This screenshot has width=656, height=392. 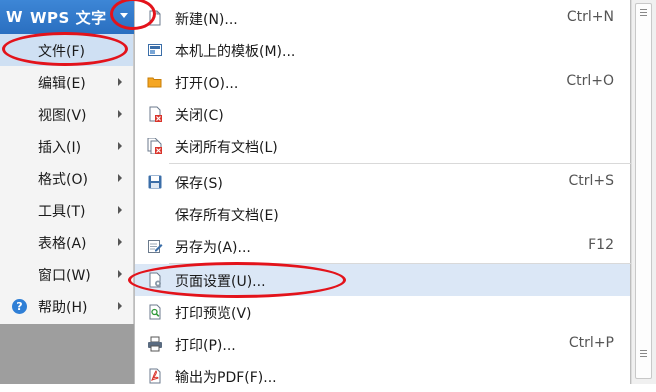 What do you see at coordinates (155, 376) in the screenshot?
I see `pdf-export-icon` at bounding box center [155, 376].